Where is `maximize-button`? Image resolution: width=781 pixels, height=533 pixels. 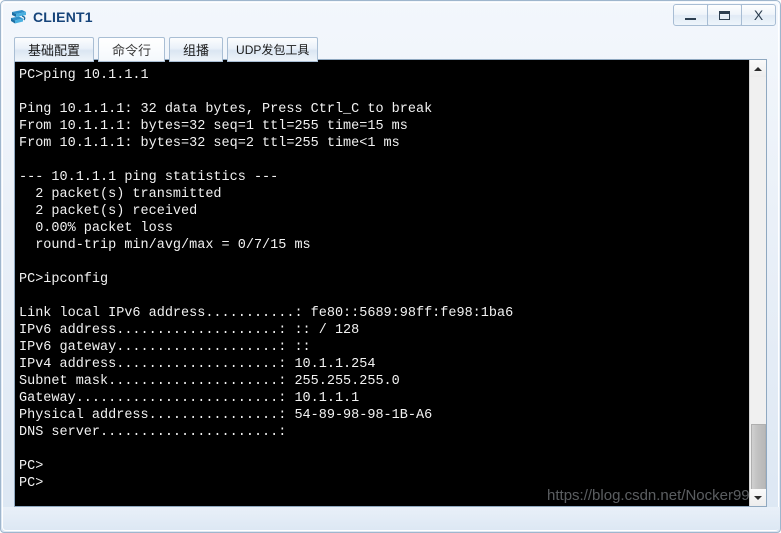
maximize-button is located at coordinates (724, 15).